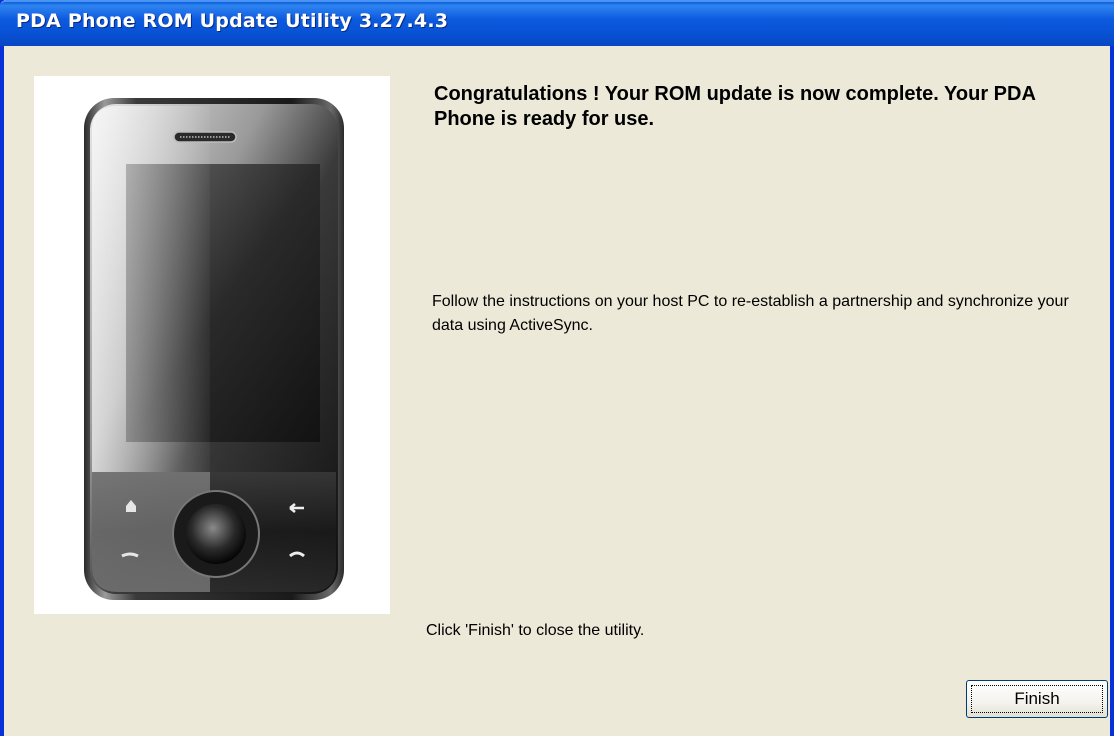  Describe the element at coordinates (535, 630) in the screenshot. I see `finish-hint-text: Click 'Finish' to close the utility.` at that location.